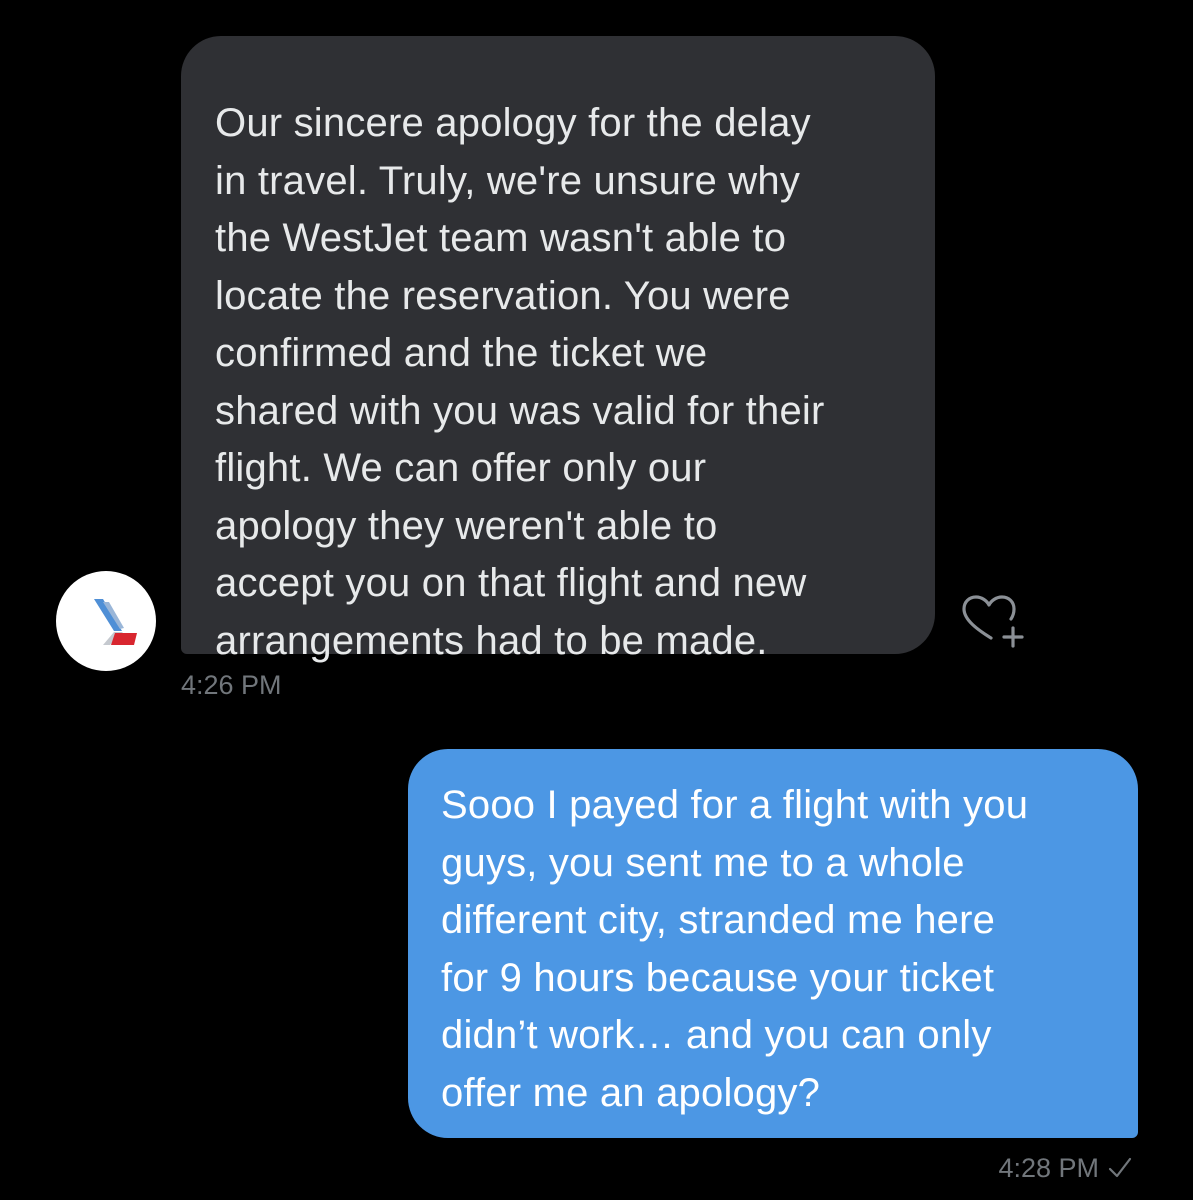  Describe the element at coordinates (718, 977) in the screenshot. I see `message-line: for 9 hours because your ticket` at that location.